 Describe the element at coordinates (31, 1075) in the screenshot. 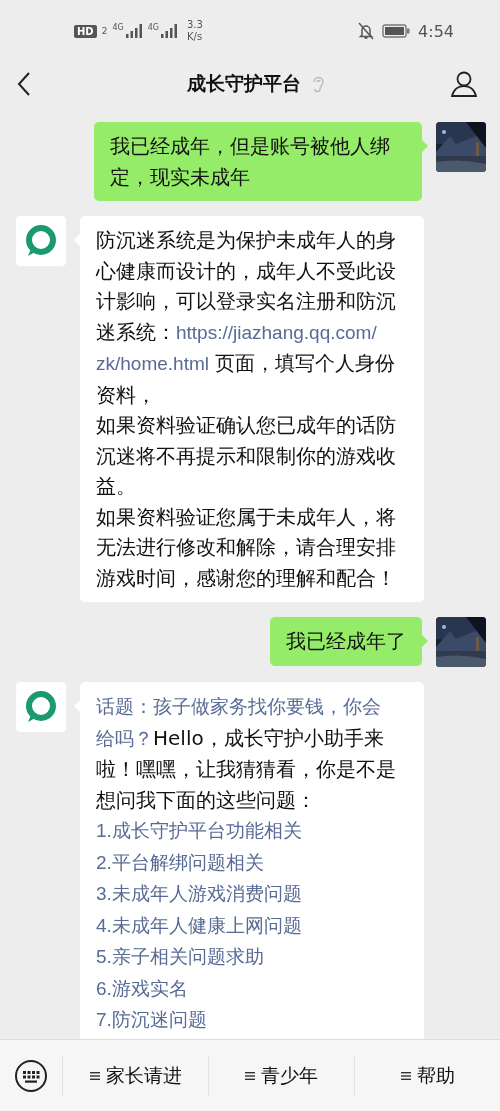

I see `keyboard-icon` at that location.